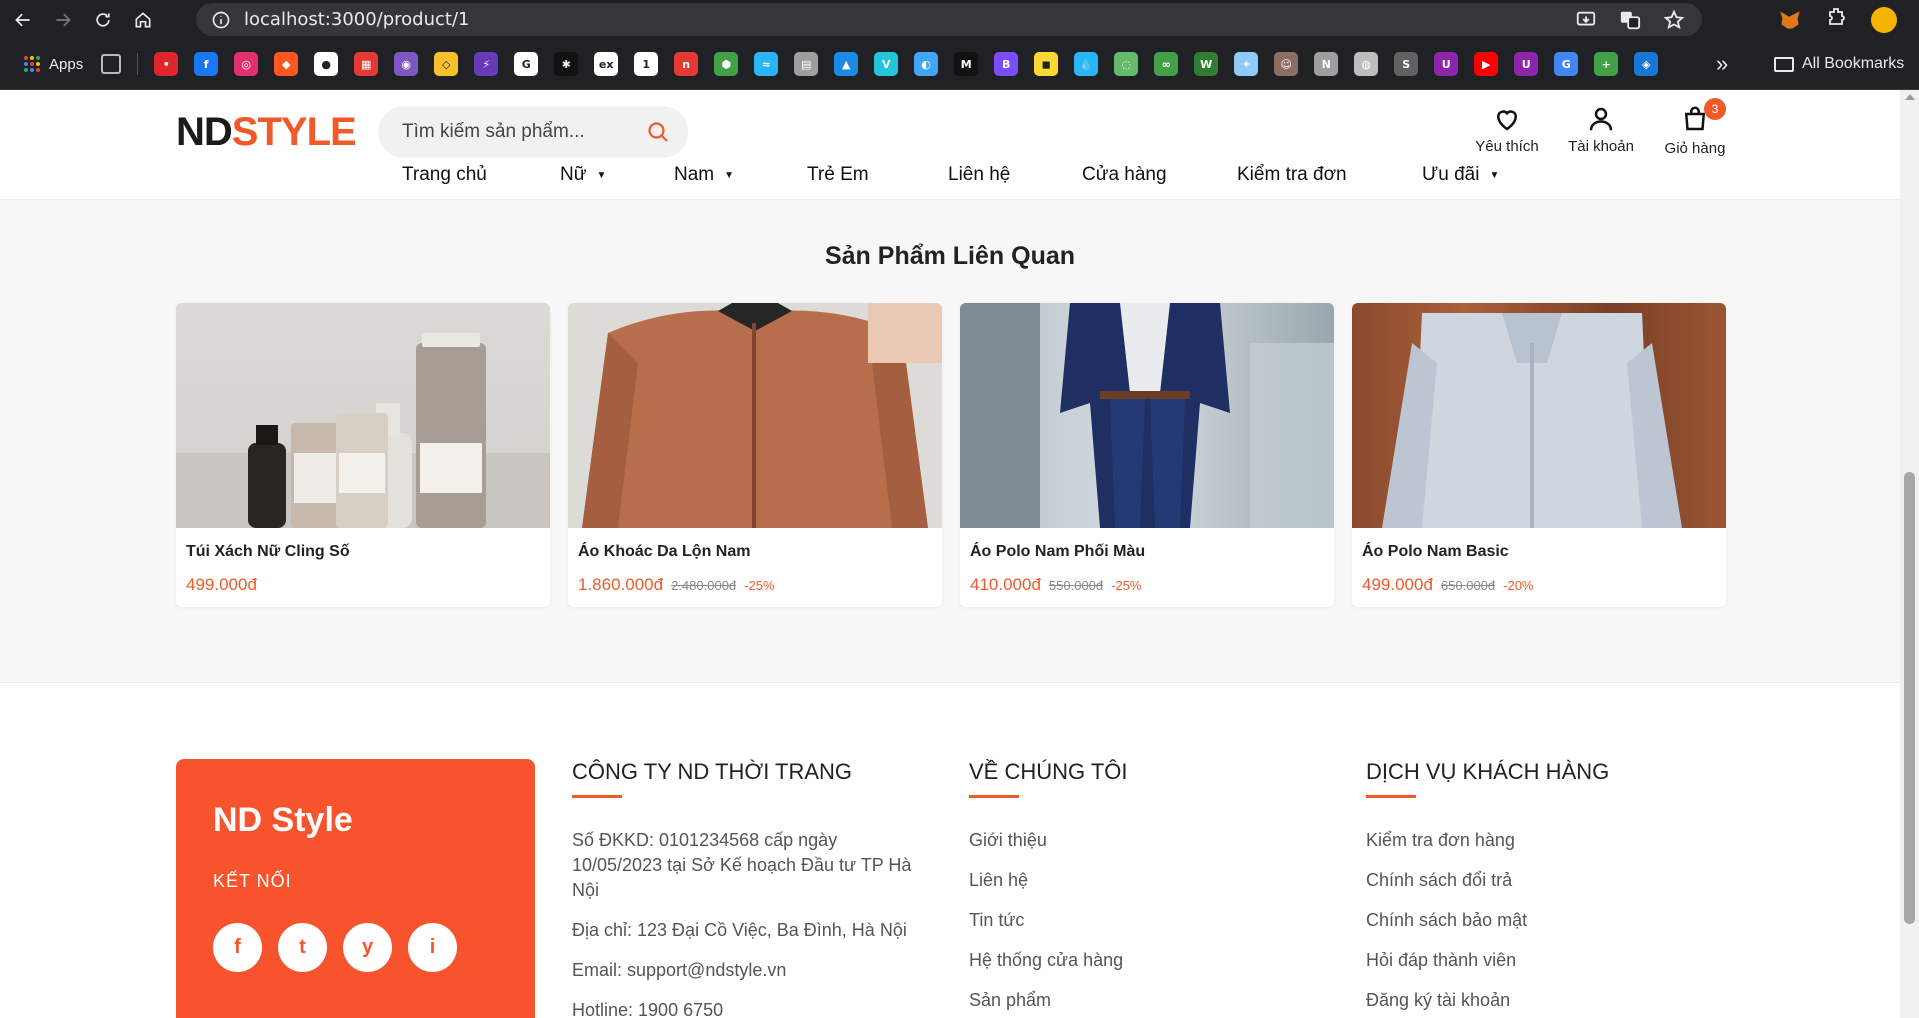 The height and width of the screenshot is (1018, 1919). What do you see at coordinates (1507, 130) in the screenshot?
I see `wishlist-button: Yêu thích` at bounding box center [1507, 130].